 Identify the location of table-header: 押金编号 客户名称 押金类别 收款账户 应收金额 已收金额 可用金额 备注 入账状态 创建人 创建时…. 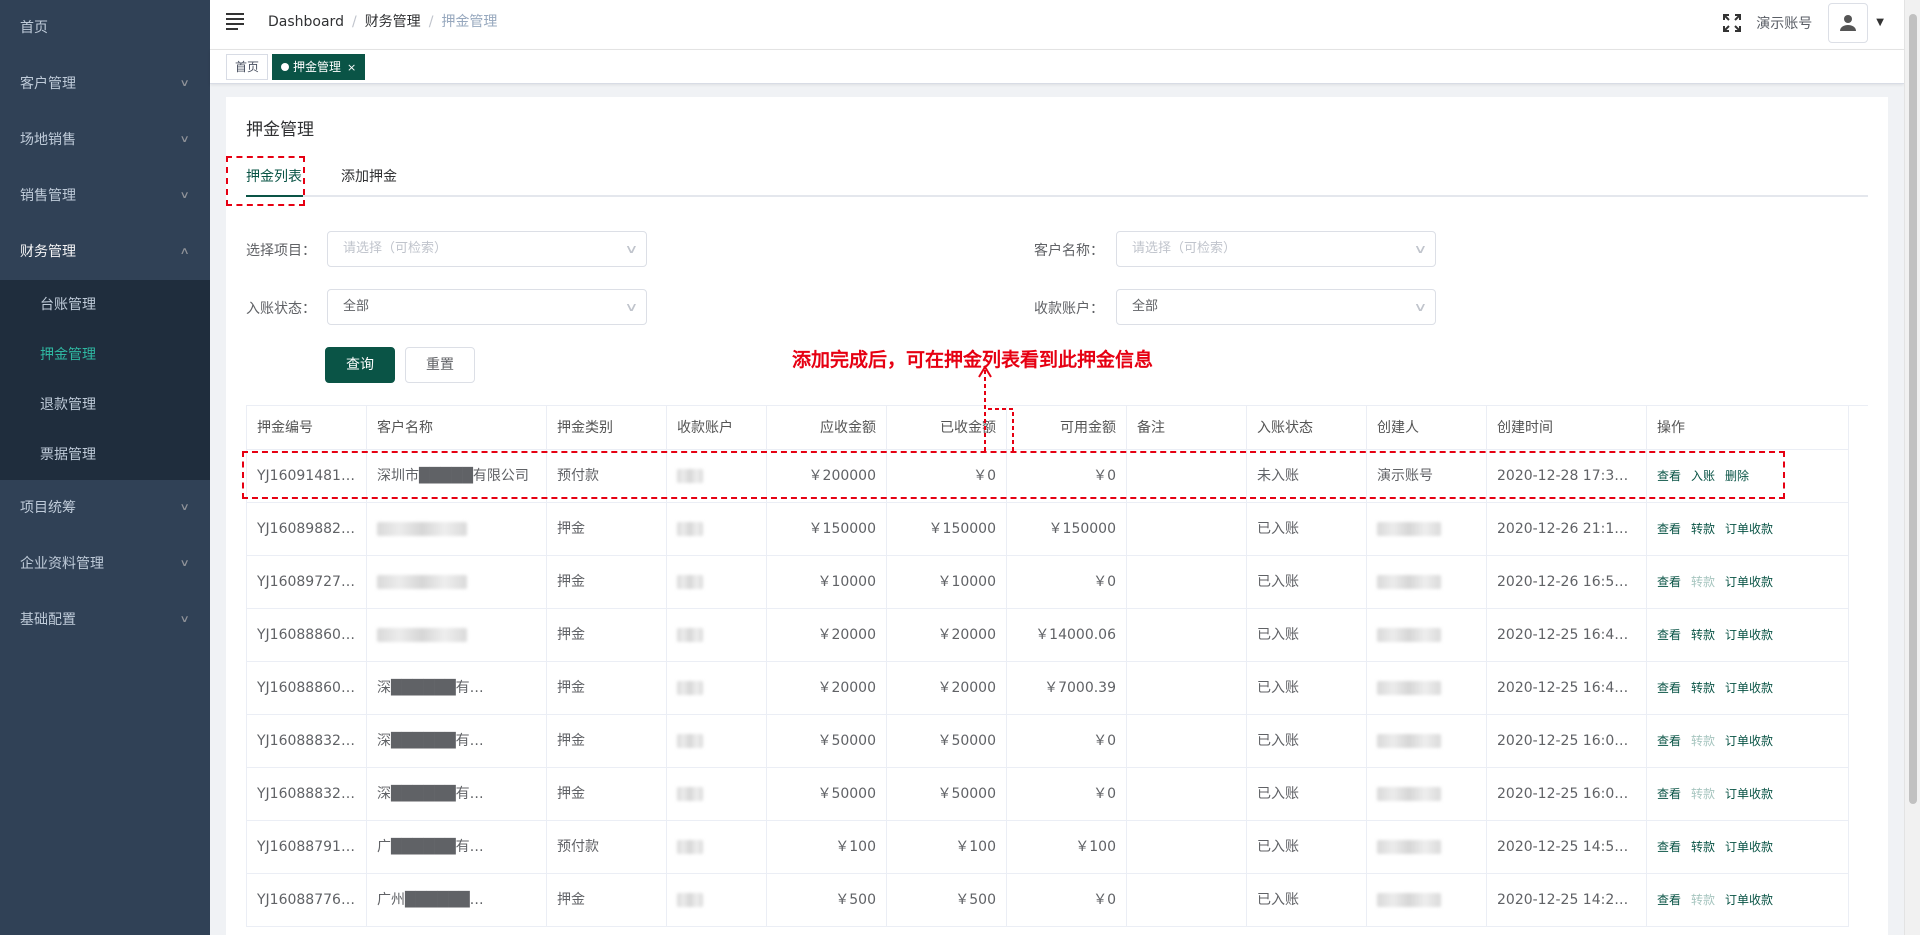
(1057, 428).